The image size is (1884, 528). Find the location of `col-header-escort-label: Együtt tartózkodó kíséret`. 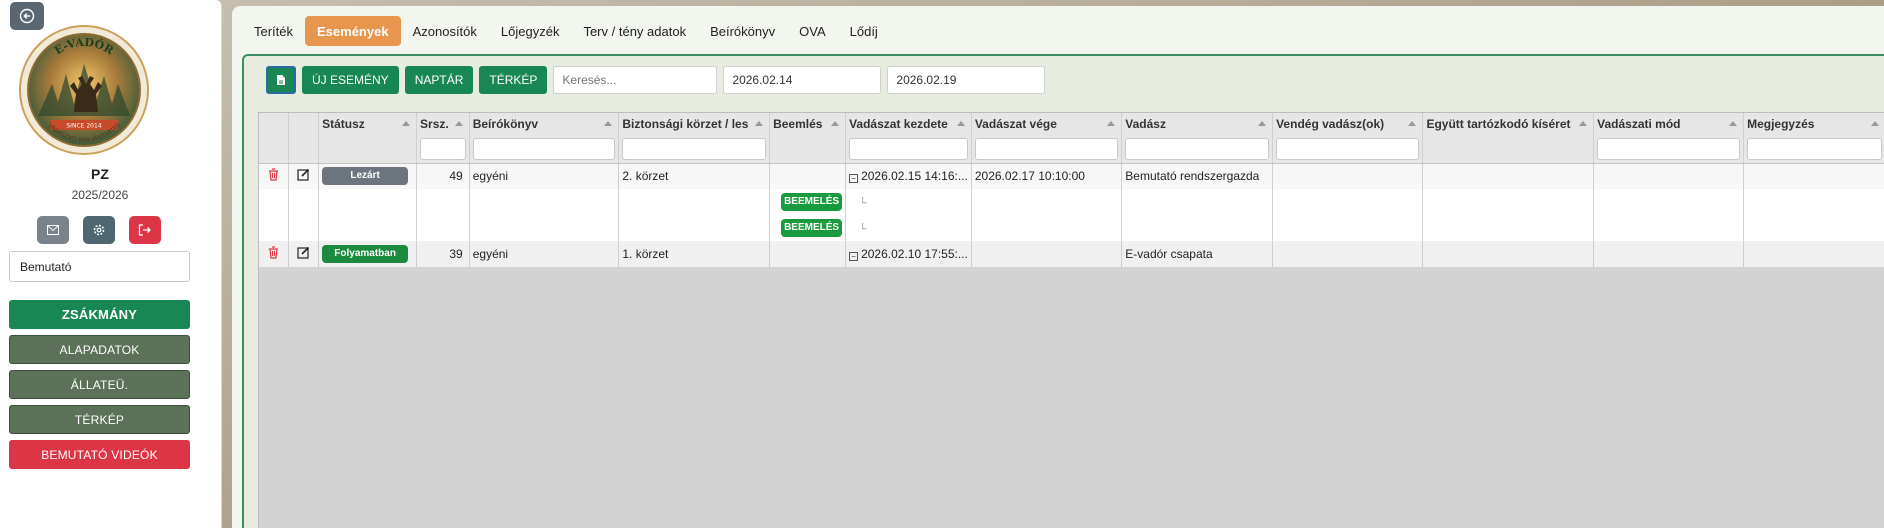

col-header-escort-label: Együtt tartózkodó kíséret is located at coordinates (1498, 124).